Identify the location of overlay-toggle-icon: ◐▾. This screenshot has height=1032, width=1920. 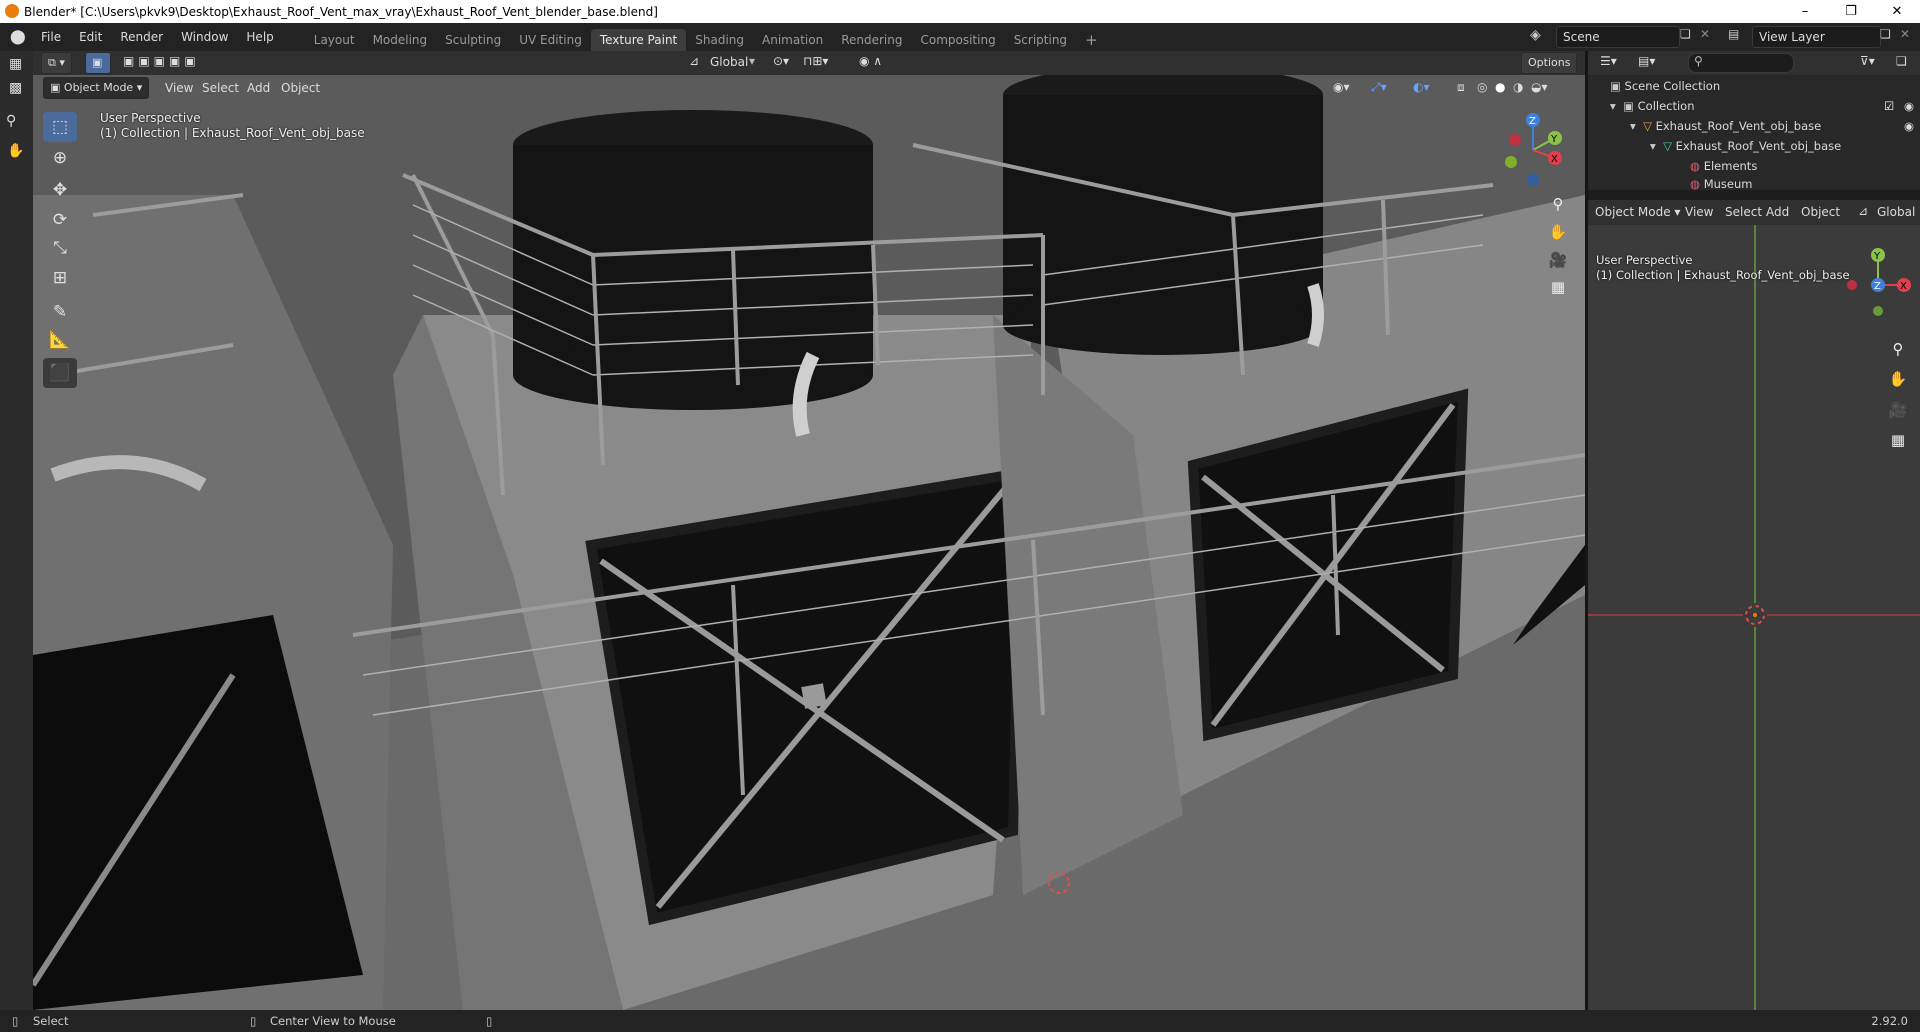
(1421, 87).